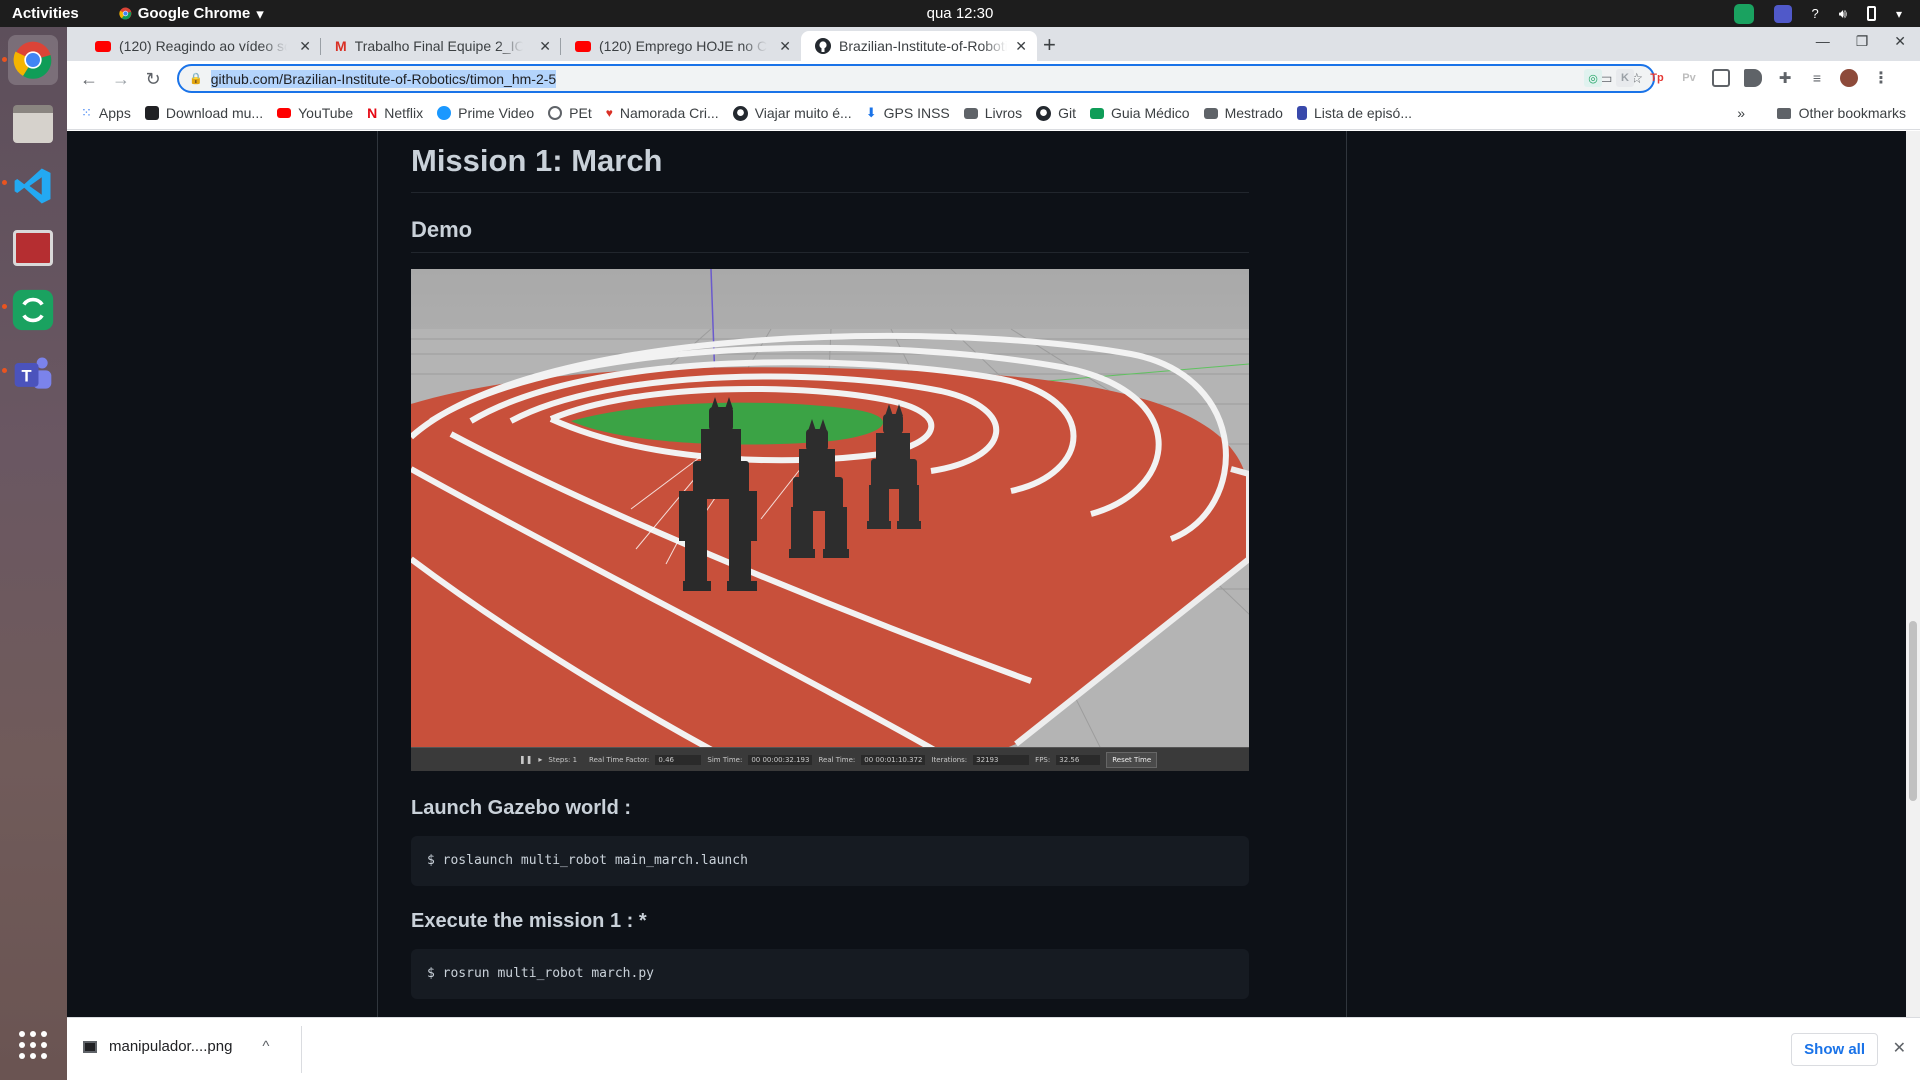 The image size is (1920, 1080). What do you see at coordinates (106, 113) in the screenshot?
I see `bookmark-apps: ⁙ Apps` at bounding box center [106, 113].